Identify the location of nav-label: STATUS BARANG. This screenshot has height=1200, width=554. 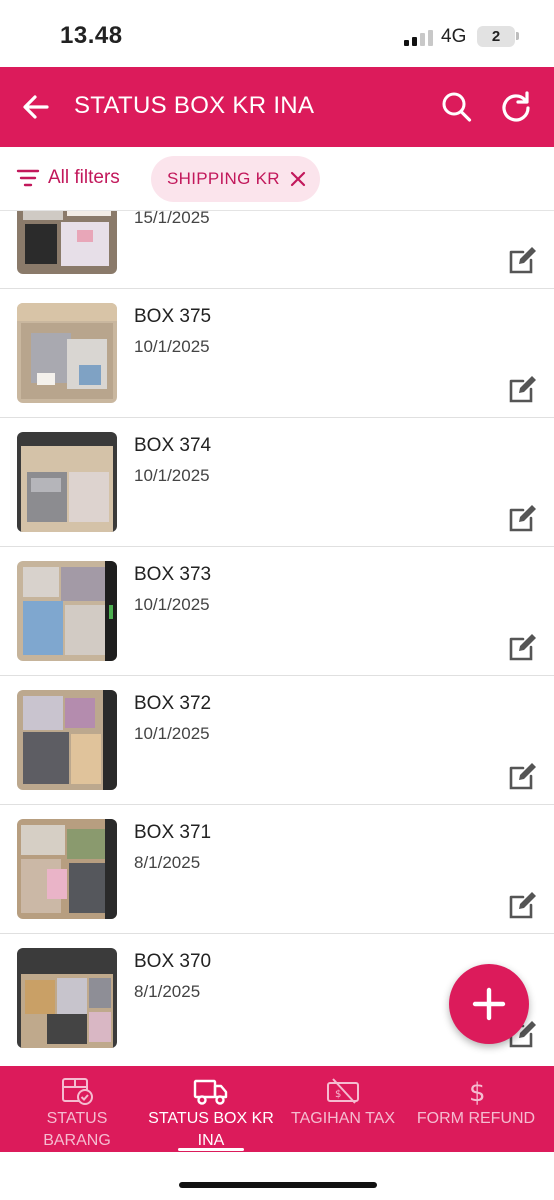
(77, 1129).